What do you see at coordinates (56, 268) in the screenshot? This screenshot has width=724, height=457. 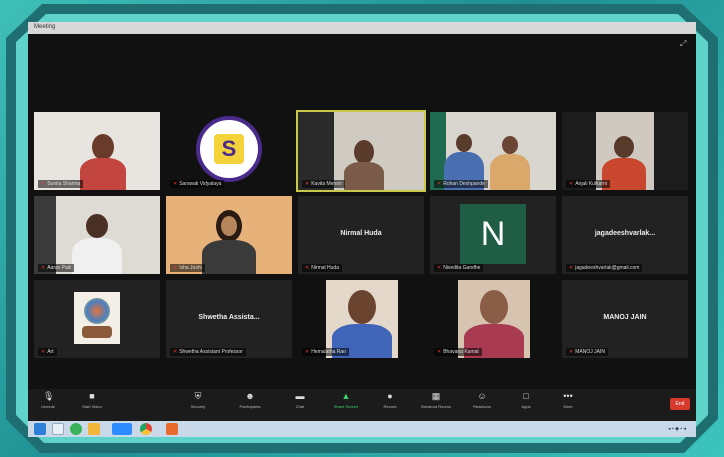 I see `participant-name: ✕ Aarav Patil` at bounding box center [56, 268].